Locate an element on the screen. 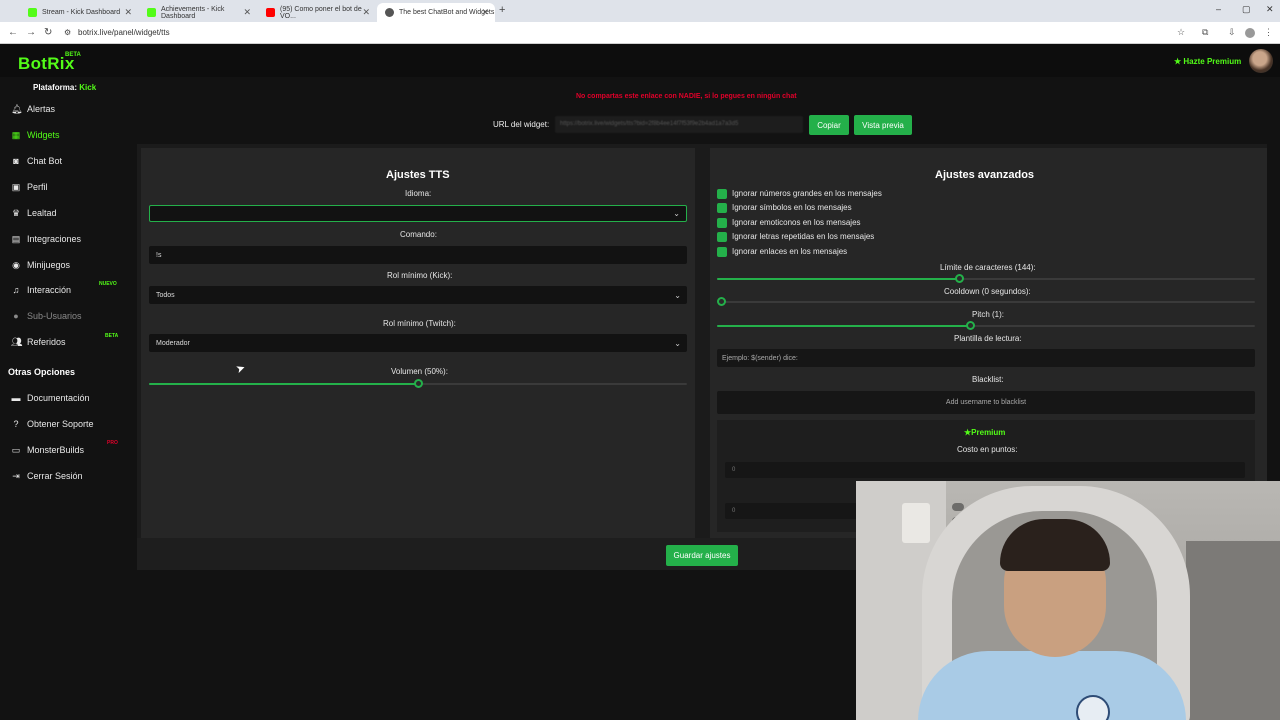 The height and width of the screenshot is (720, 1280). template-label: Plantilla de lectura: is located at coordinates (988, 338).